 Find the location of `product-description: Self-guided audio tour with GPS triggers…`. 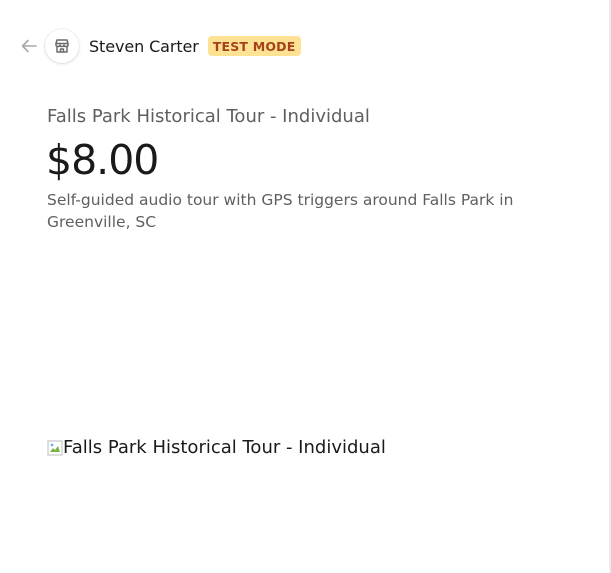

product-description: Self-guided audio tour with GPS triggers… is located at coordinates (280, 211).